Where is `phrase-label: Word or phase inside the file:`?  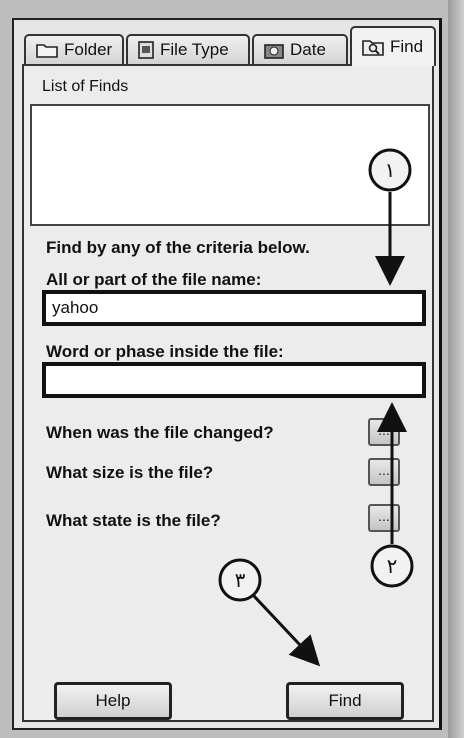 phrase-label: Word or phase inside the file: is located at coordinates (165, 351).